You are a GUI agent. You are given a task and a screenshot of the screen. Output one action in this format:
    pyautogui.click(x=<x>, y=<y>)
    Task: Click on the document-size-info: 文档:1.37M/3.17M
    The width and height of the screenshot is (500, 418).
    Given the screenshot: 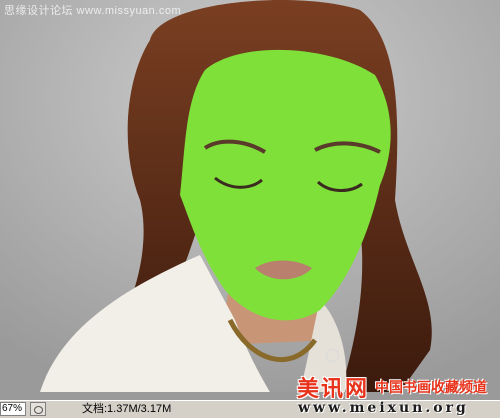 What is the action you would take?
    pyautogui.click(x=127, y=409)
    